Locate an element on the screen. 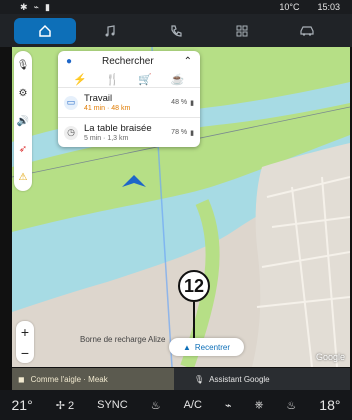  tab-home is located at coordinates (44, 30).